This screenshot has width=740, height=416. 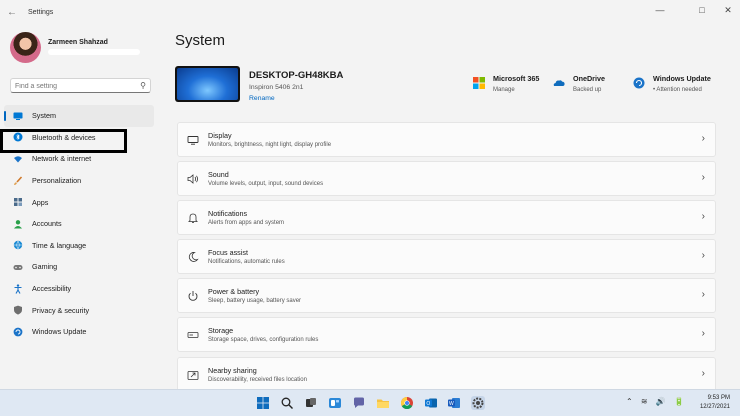 I want to click on search-field: ⚲, so click(x=80, y=85).